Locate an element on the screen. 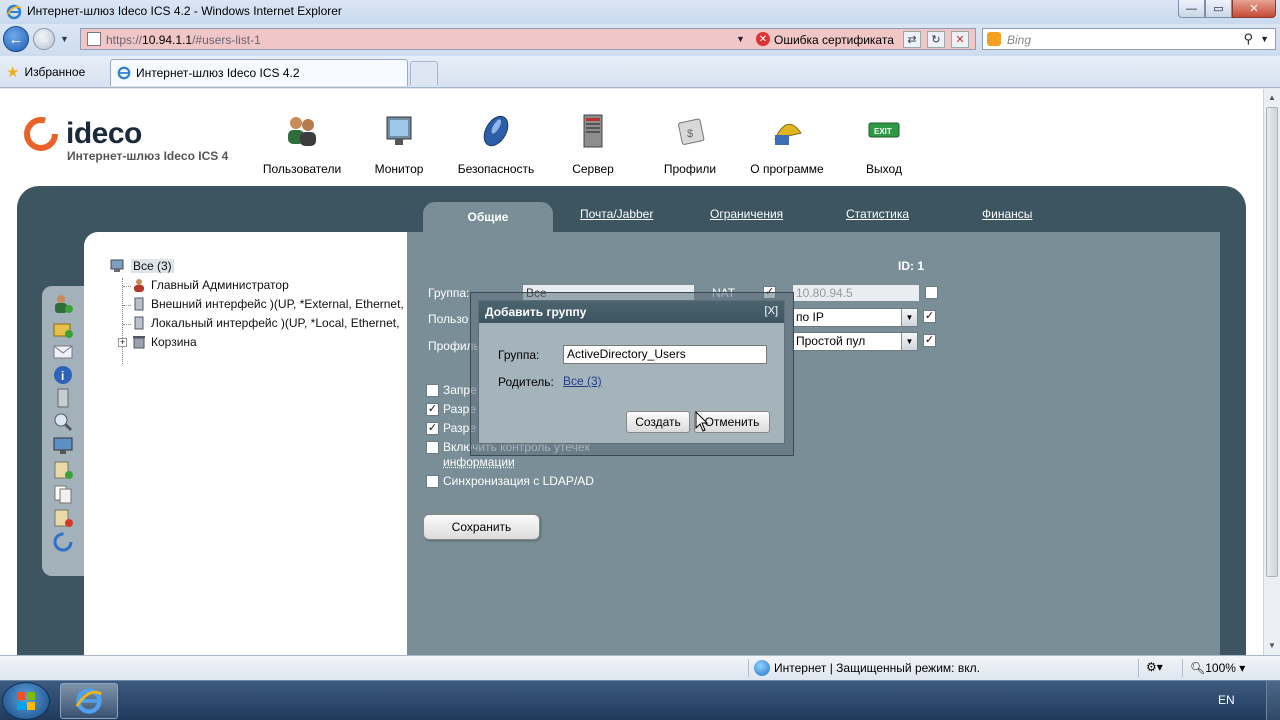 This screenshot has height=720, width=1280. taskbar-ie-button is located at coordinates (89, 701).